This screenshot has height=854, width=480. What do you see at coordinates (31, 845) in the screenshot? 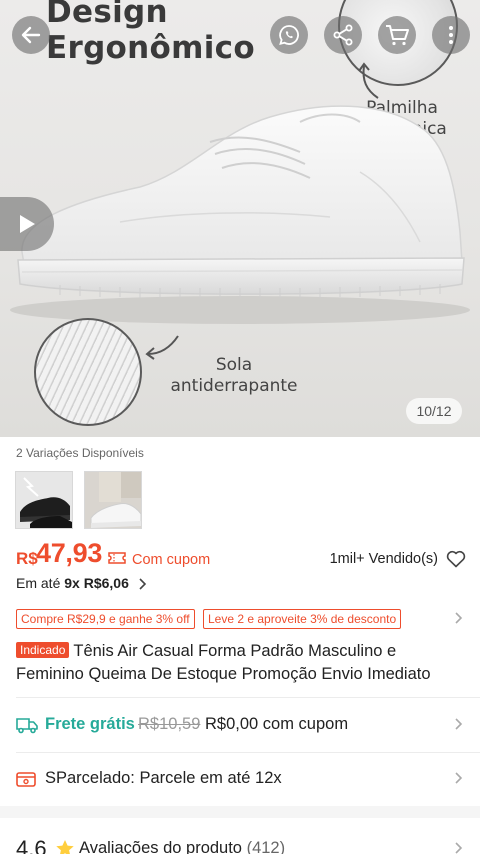
I see `rating-score: 4.6` at bounding box center [31, 845].